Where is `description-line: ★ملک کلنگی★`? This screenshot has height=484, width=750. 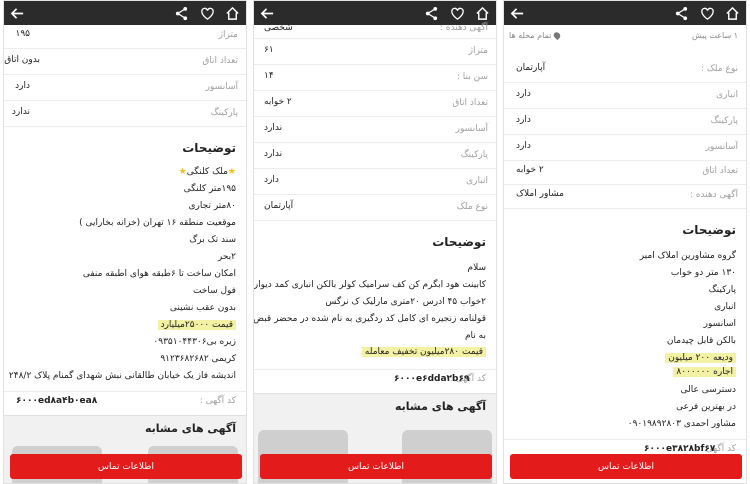
description-line: ★ملک کلنگی★ is located at coordinates (207, 172).